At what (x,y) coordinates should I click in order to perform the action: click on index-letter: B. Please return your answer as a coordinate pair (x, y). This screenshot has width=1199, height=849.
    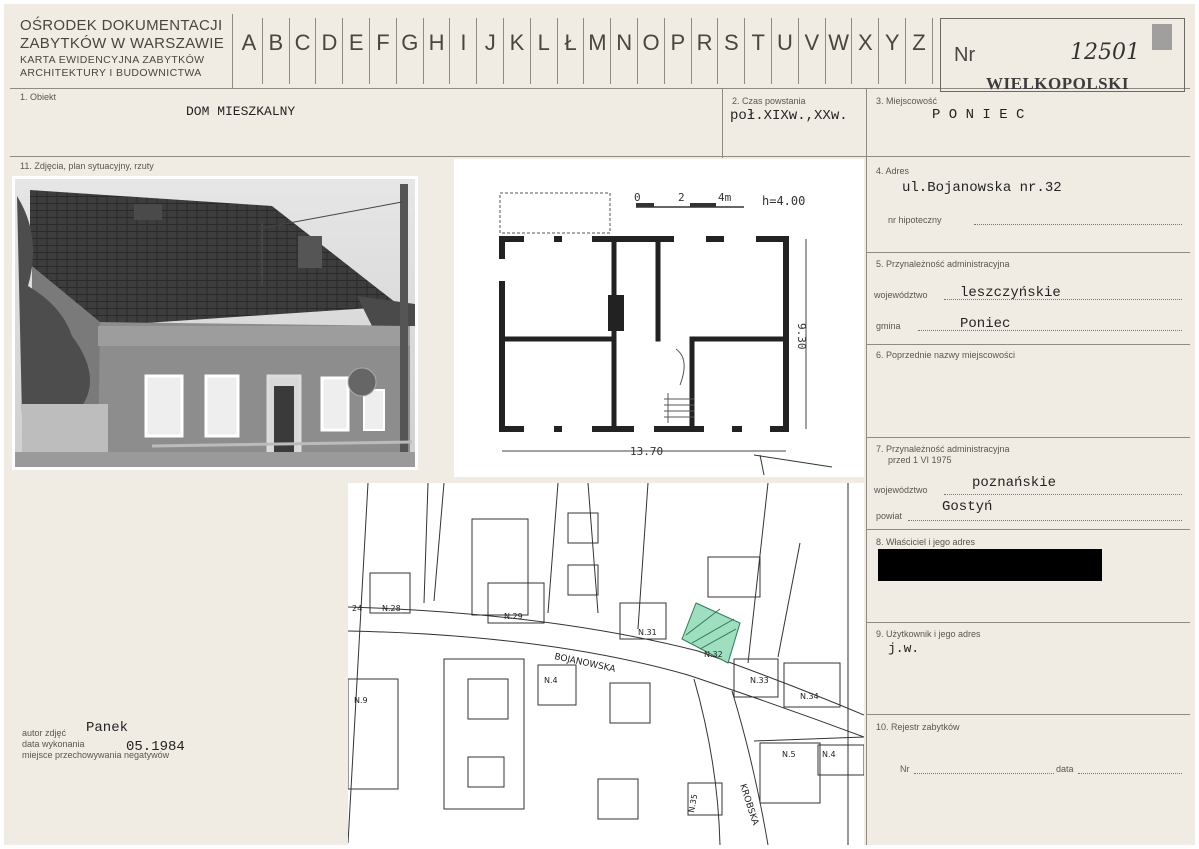
    Looking at the image, I should click on (276, 42).